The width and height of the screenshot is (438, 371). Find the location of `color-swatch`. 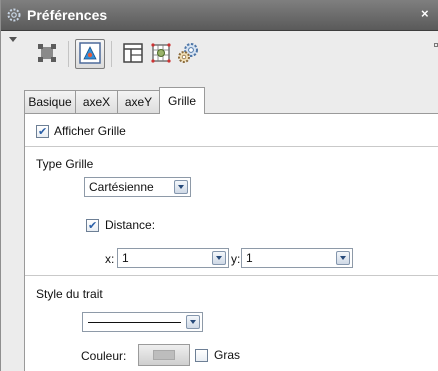

color-swatch is located at coordinates (164, 355).